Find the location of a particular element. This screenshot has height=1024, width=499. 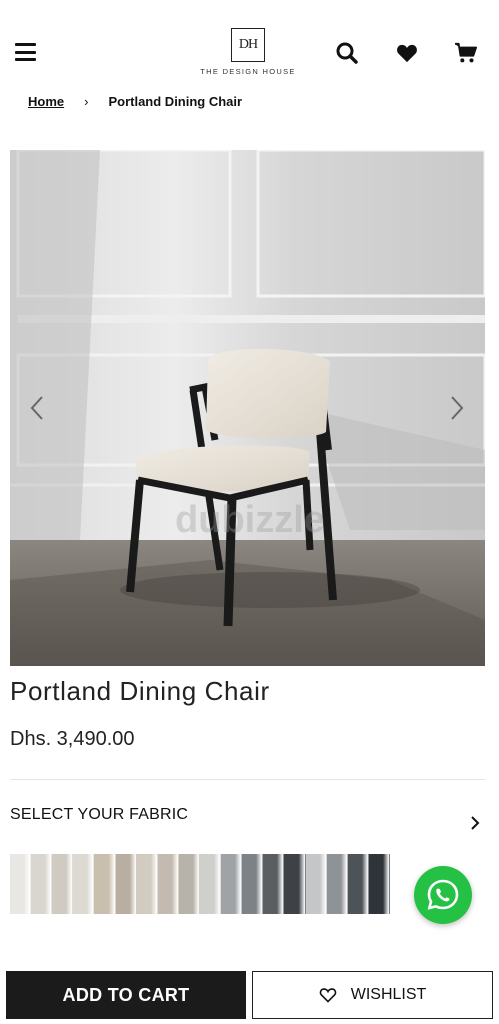

whatsapp-icon is located at coordinates (443, 894).